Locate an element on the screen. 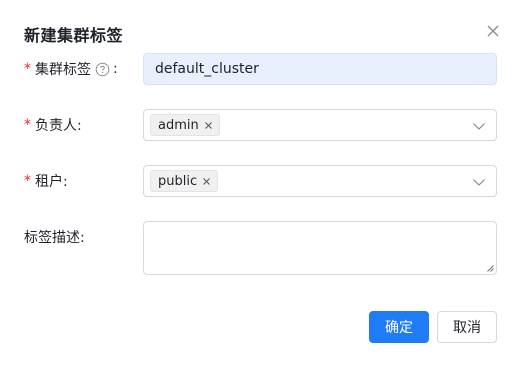  owner-tag: admin is located at coordinates (185, 125).